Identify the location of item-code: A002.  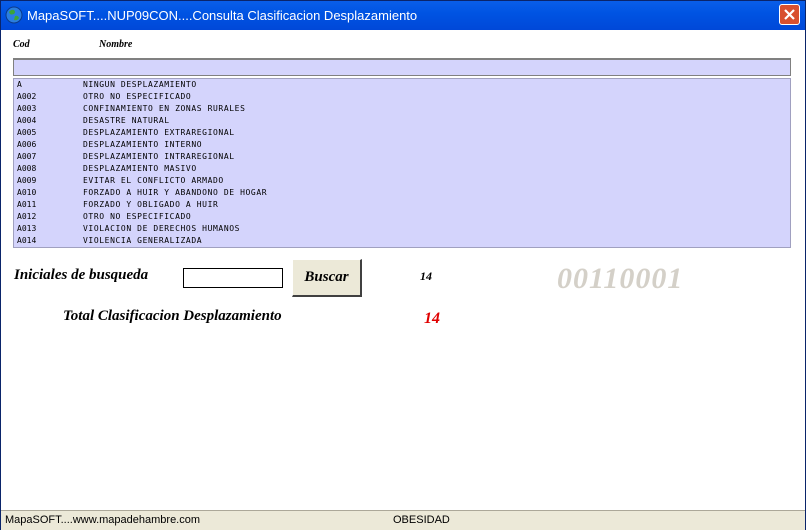
(27, 96).